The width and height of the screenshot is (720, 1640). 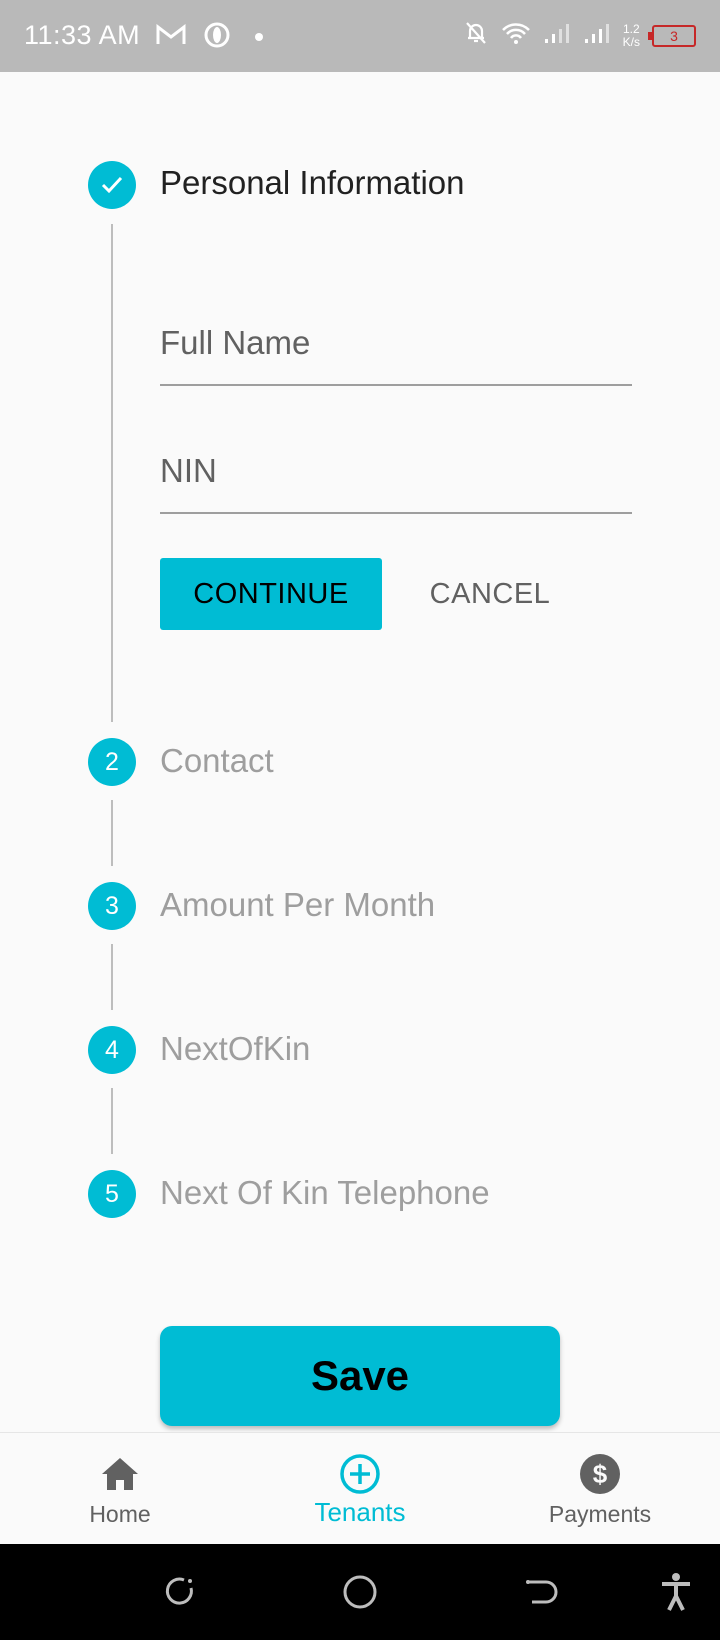 What do you see at coordinates (360, 1512) in the screenshot?
I see `nav-label-tenants: Tenants` at bounding box center [360, 1512].